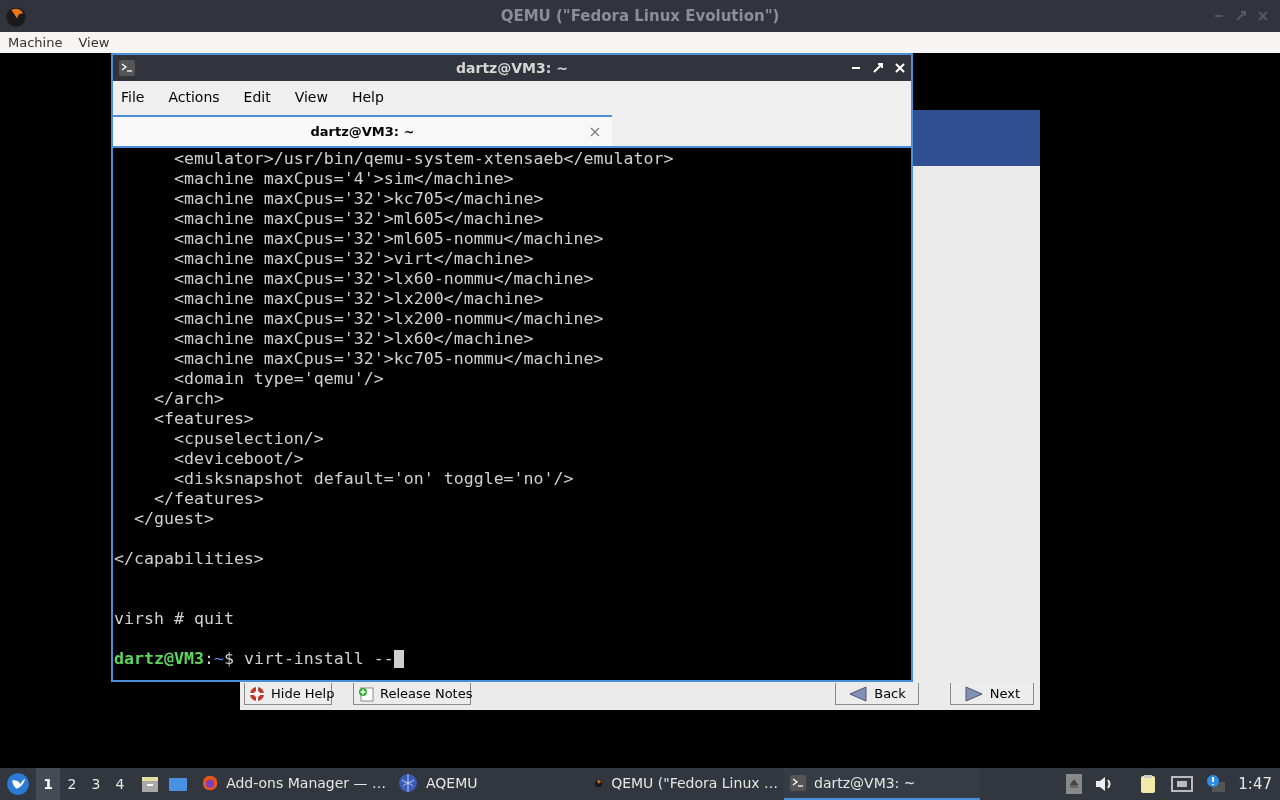 The width and height of the screenshot is (1280, 800). What do you see at coordinates (254, 659) in the screenshot?
I see `prompt-line: dartz@VM3:~$ virt-install --` at bounding box center [254, 659].